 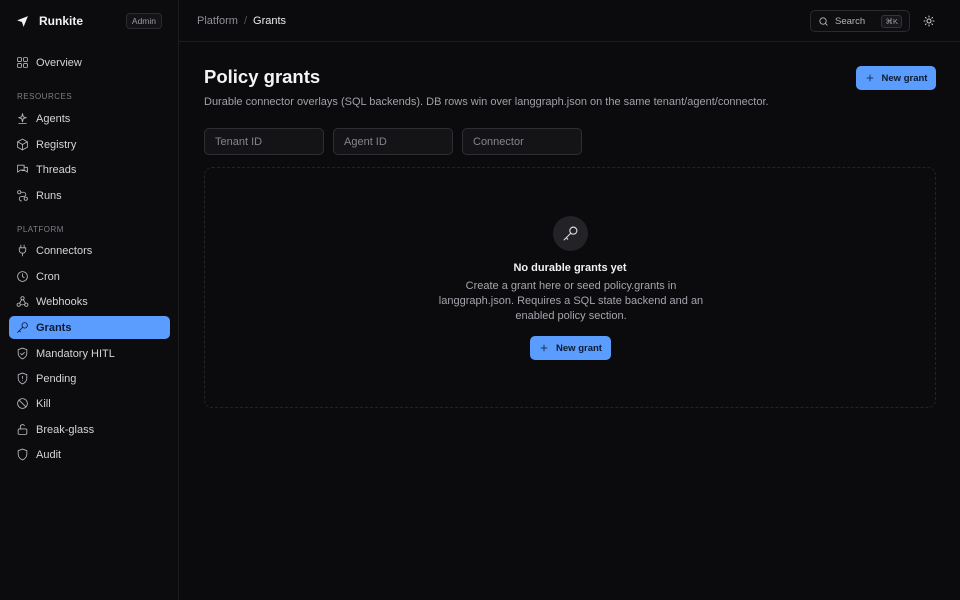 What do you see at coordinates (40, 229) in the screenshot?
I see `section-label-platform: PLATFORM` at bounding box center [40, 229].